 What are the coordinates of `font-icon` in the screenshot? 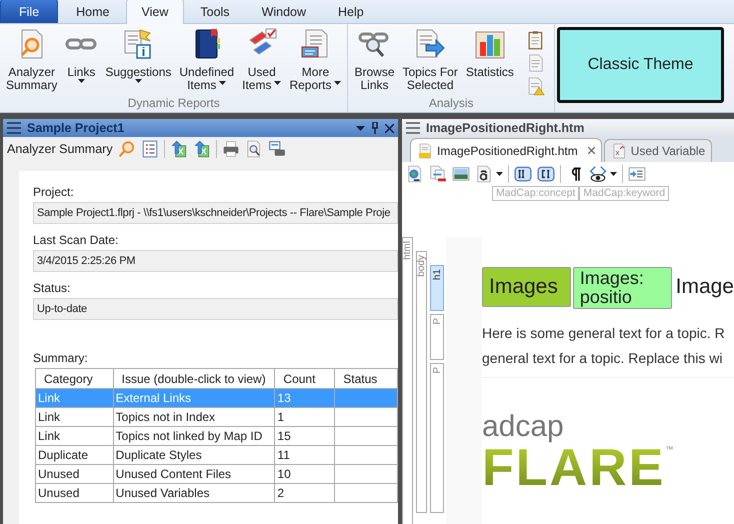 It's located at (484, 174).